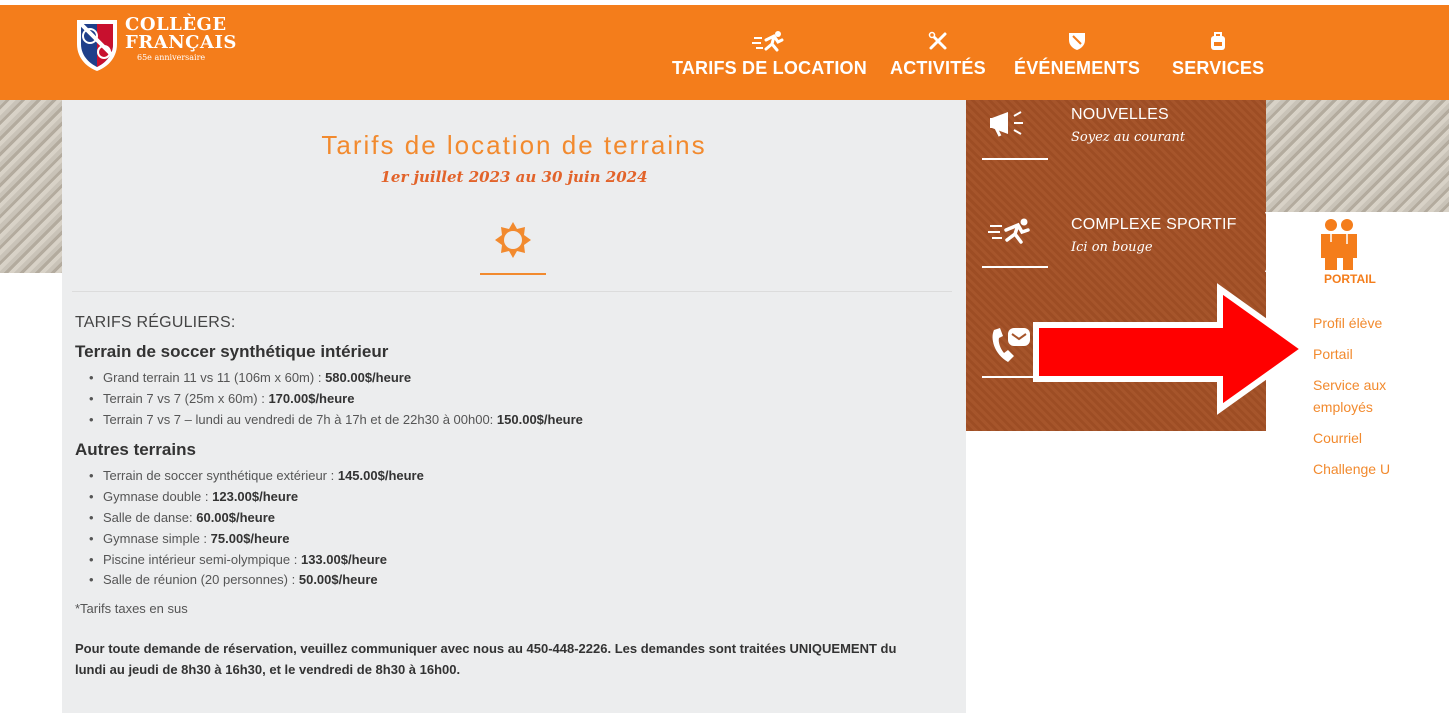 The width and height of the screenshot is (1449, 713). What do you see at coordinates (1128, 137) in the screenshot?
I see `panel-subtitle: Soyez au courant` at bounding box center [1128, 137].